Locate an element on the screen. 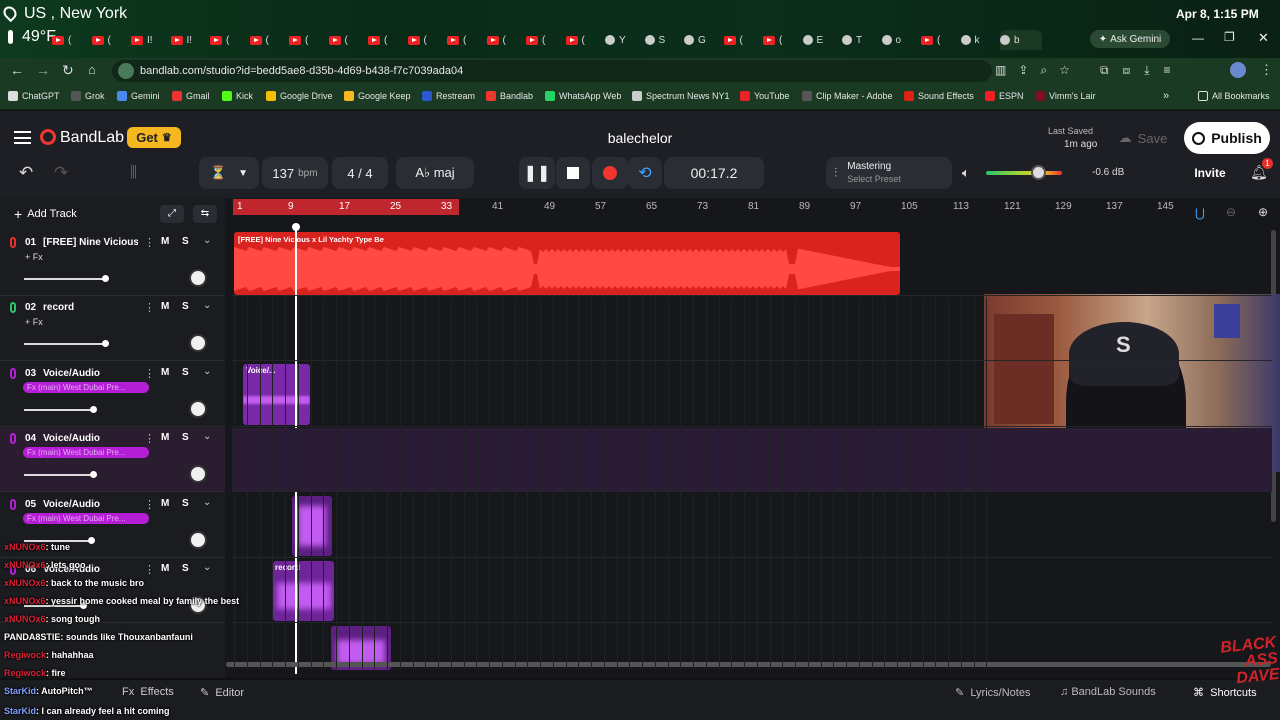 The width and height of the screenshot is (1280, 720). pause-button: ❚❚ is located at coordinates (537, 173).